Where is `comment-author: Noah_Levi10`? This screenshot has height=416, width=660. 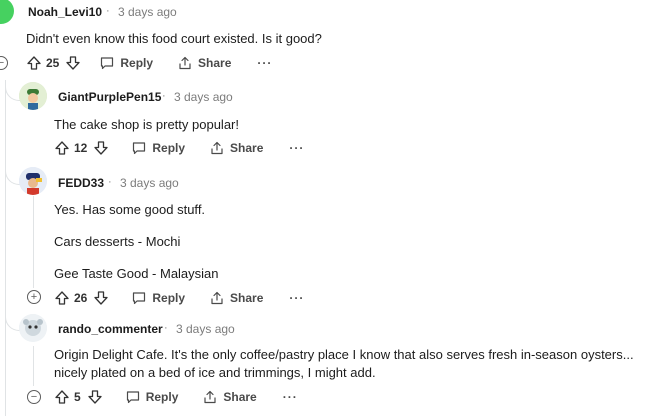 comment-author: Noah_Levi10 is located at coordinates (65, 12).